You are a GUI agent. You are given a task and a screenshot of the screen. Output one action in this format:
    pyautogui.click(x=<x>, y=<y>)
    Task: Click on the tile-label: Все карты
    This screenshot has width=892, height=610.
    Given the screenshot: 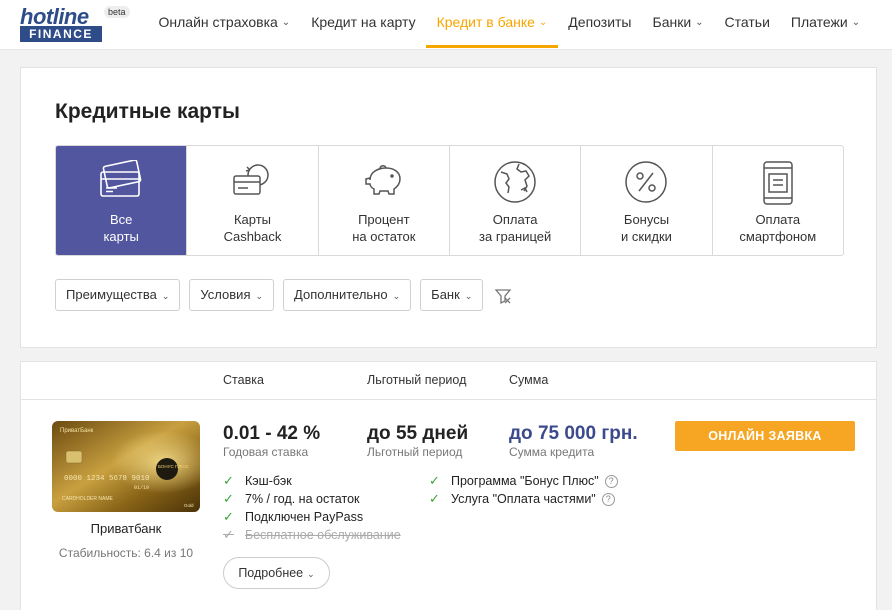 What is the action you would take?
    pyautogui.click(x=121, y=228)
    